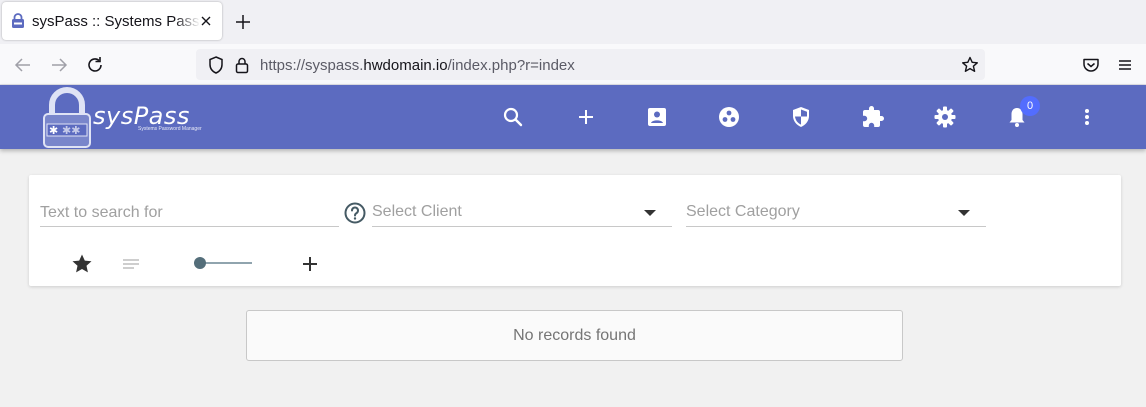 The height and width of the screenshot is (407, 1146). What do you see at coordinates (18, 20) in the screenshot?
I see `lock-favicon-icon` at bounding box center [18, 20].